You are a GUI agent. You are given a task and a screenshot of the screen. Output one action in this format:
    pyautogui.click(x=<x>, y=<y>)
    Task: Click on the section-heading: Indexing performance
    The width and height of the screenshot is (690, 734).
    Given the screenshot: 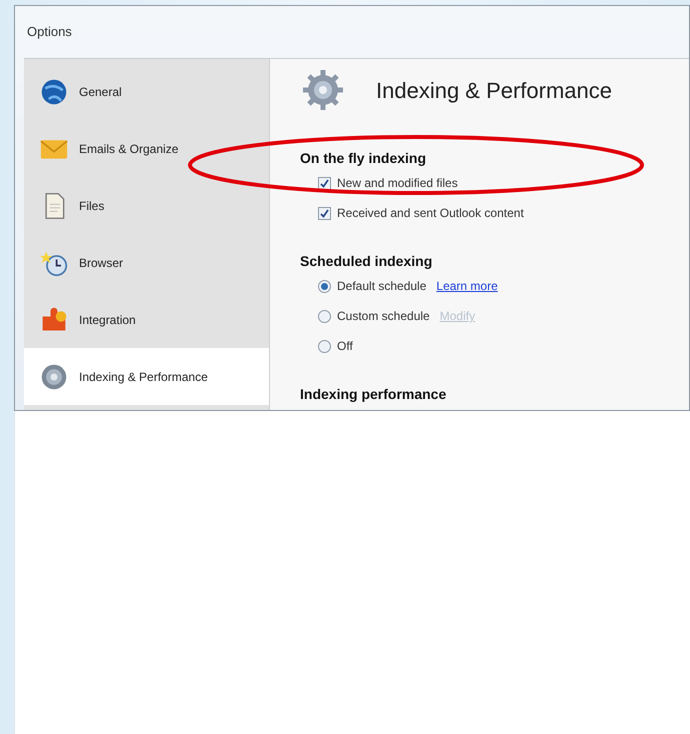 What is the action you would take?
    pyautogui.click(x=374, y=394)
    